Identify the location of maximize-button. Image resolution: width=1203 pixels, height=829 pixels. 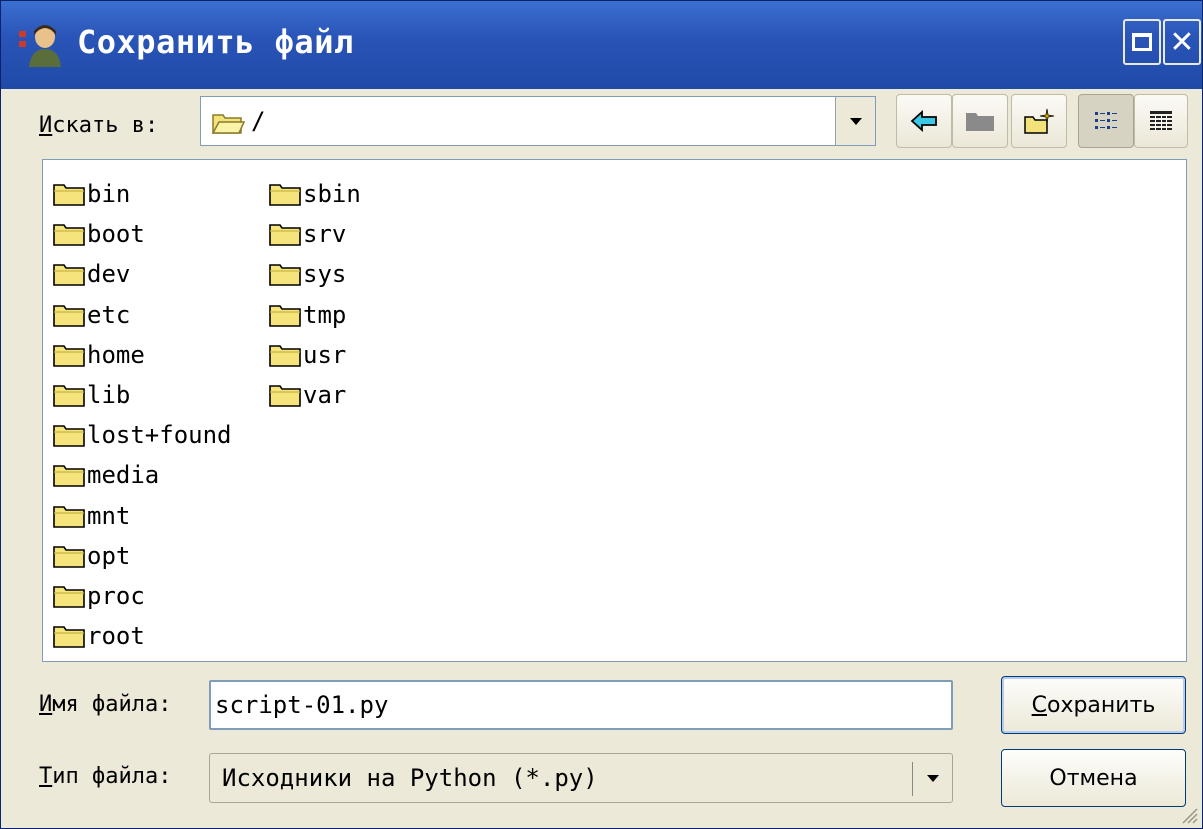
(1142, 42).